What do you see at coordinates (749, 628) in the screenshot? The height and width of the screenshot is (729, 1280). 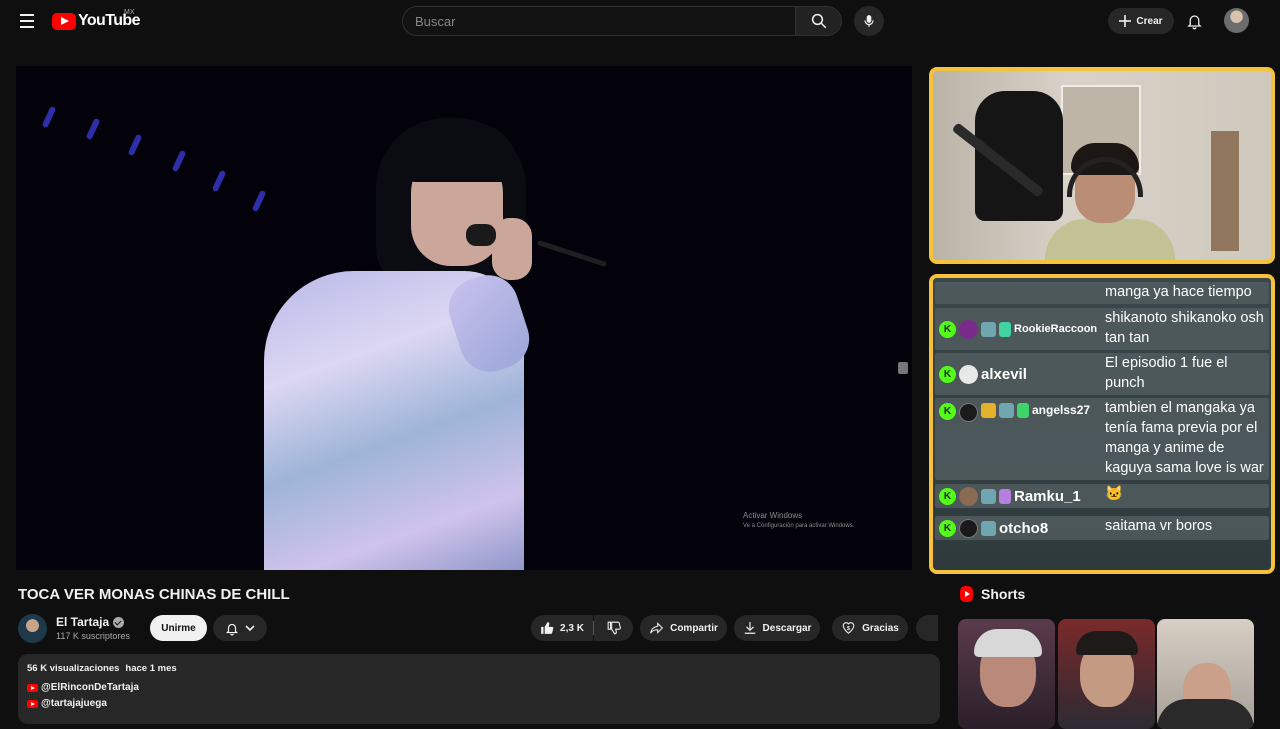 I see `download-icon` at bounding box center [749, 628].